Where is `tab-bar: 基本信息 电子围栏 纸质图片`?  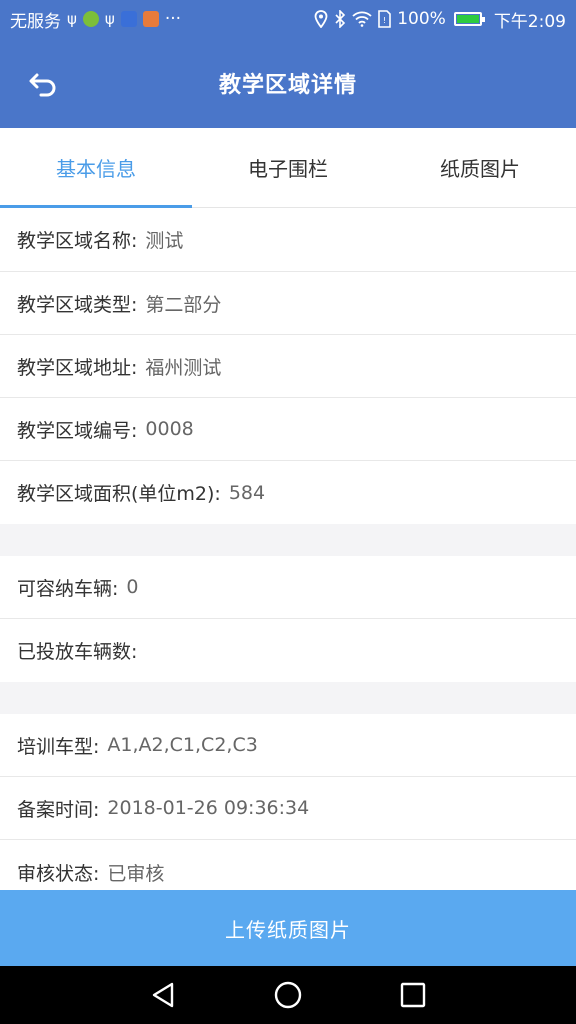 tab-bar: 基本信息 电子围栏 纸质图片 is located at coordinates (288, 168).